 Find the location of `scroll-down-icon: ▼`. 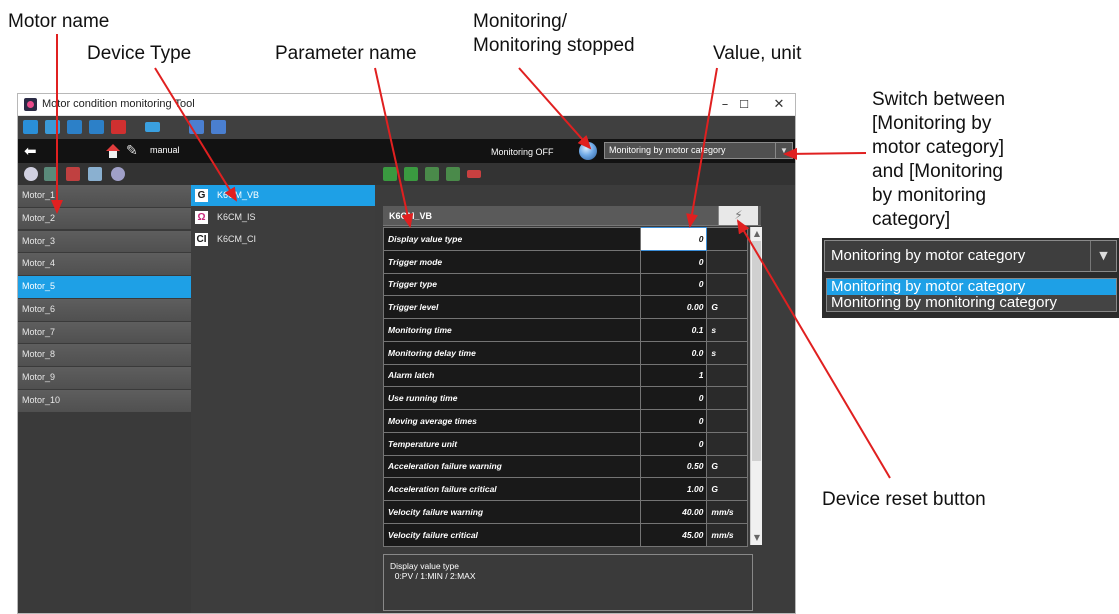

scroll-down-icon: ▼ is located at coordinates (757, 538).